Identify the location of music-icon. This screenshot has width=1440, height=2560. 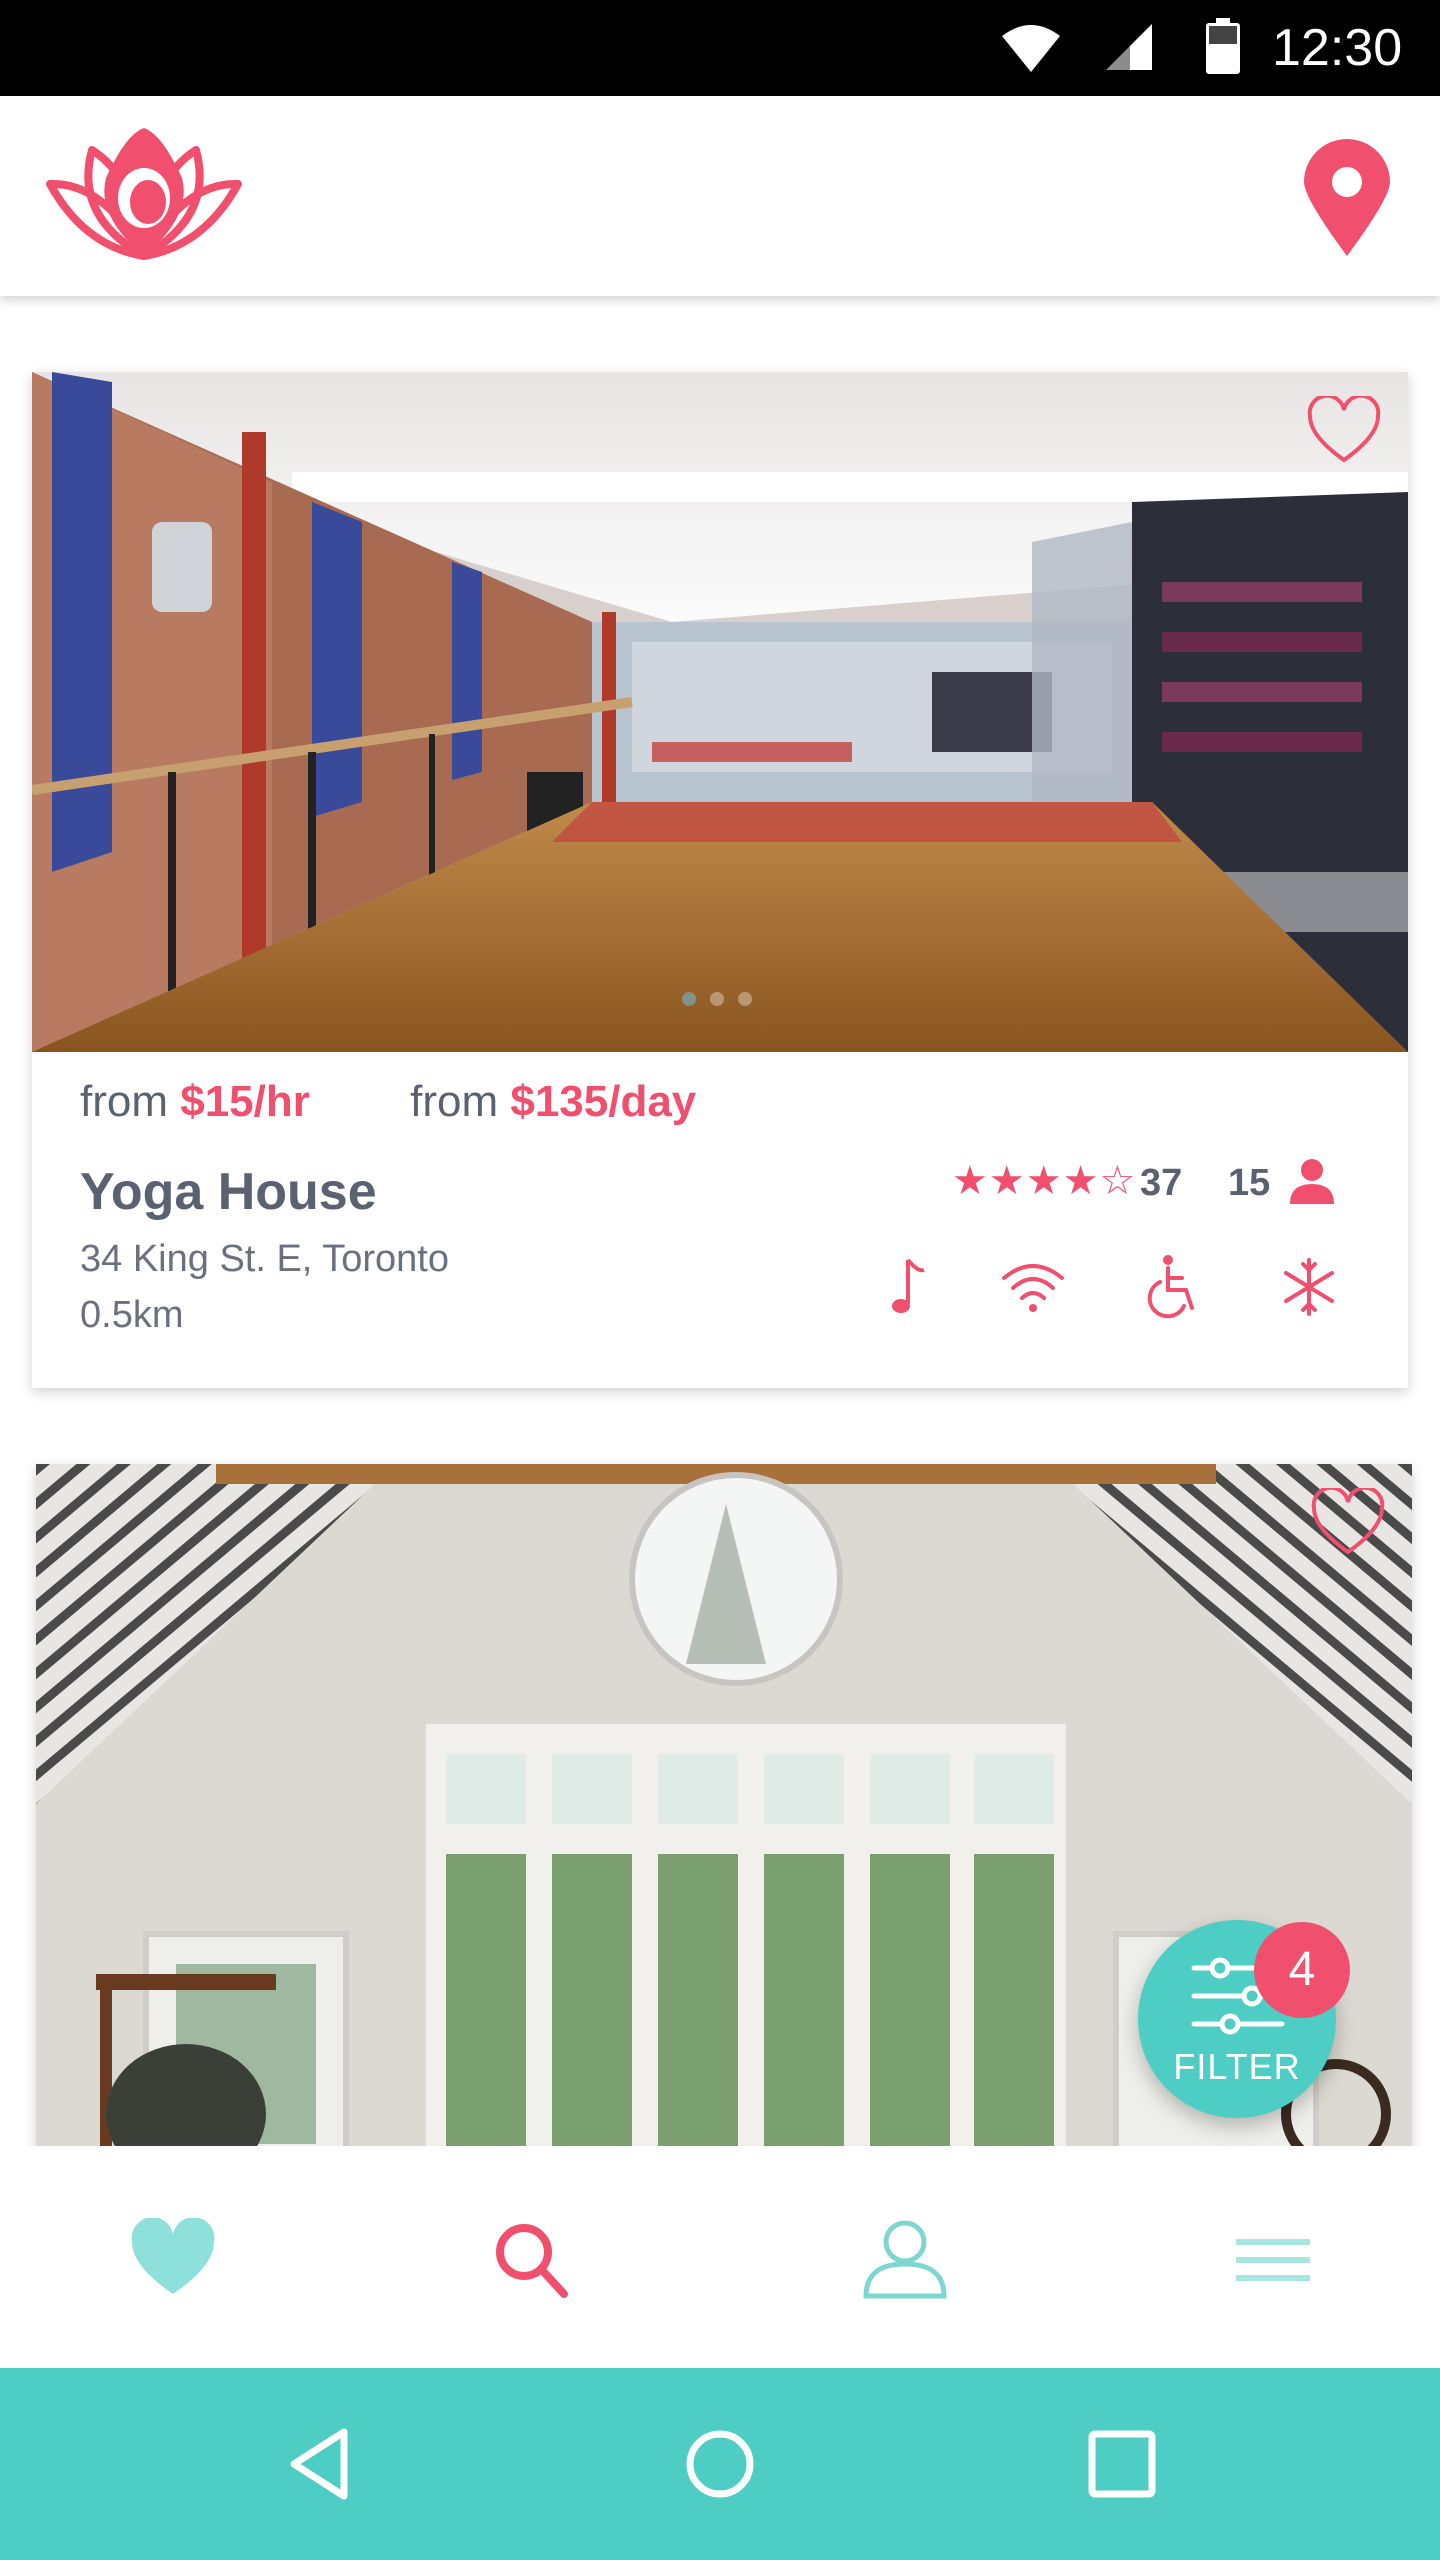
(909, 1287).